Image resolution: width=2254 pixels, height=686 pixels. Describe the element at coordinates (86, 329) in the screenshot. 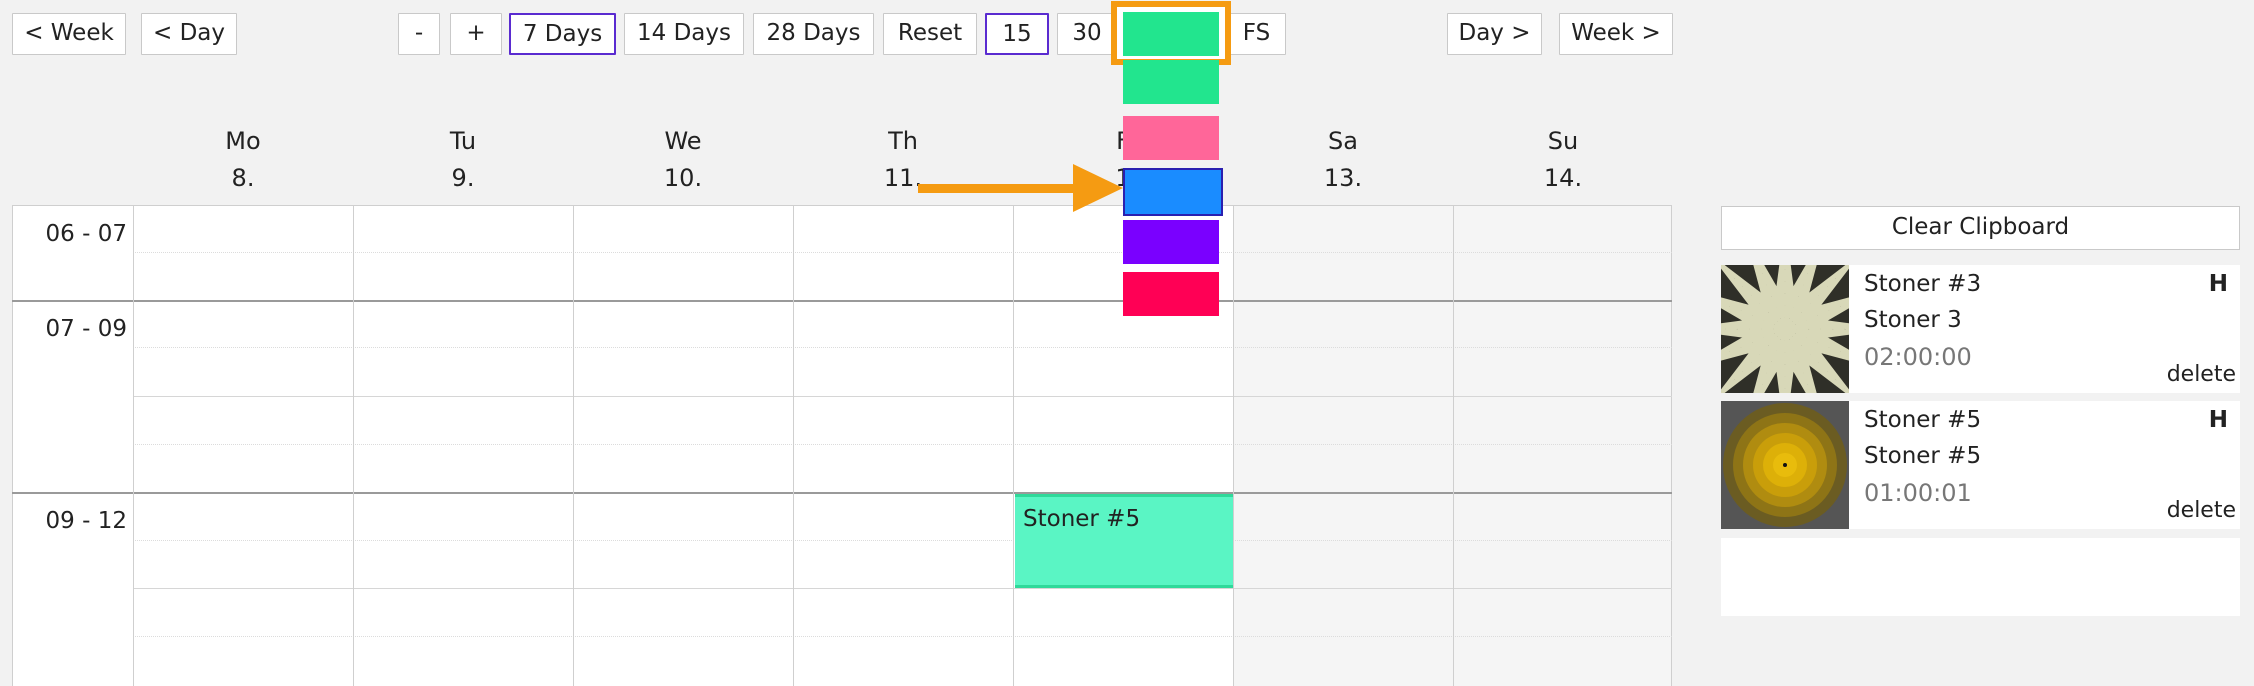

I see `time-label-07-09: 07 - 09` at that location.